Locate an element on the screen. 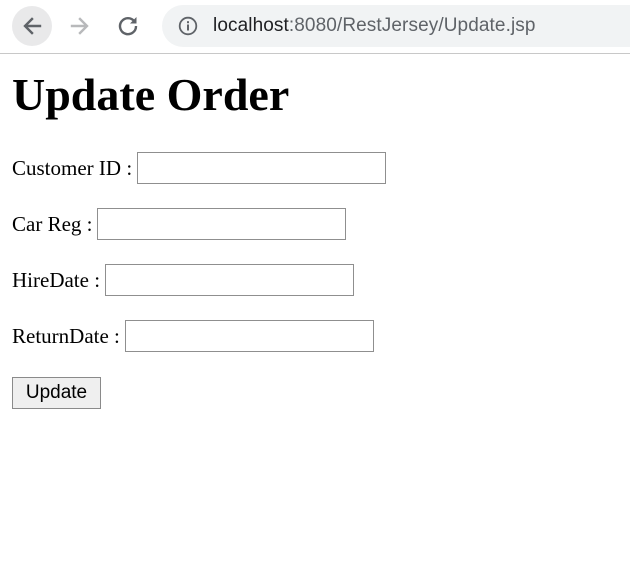 The image size is (630, 582). hire-date-row: HireDate : is located at coordinates (183, 280).